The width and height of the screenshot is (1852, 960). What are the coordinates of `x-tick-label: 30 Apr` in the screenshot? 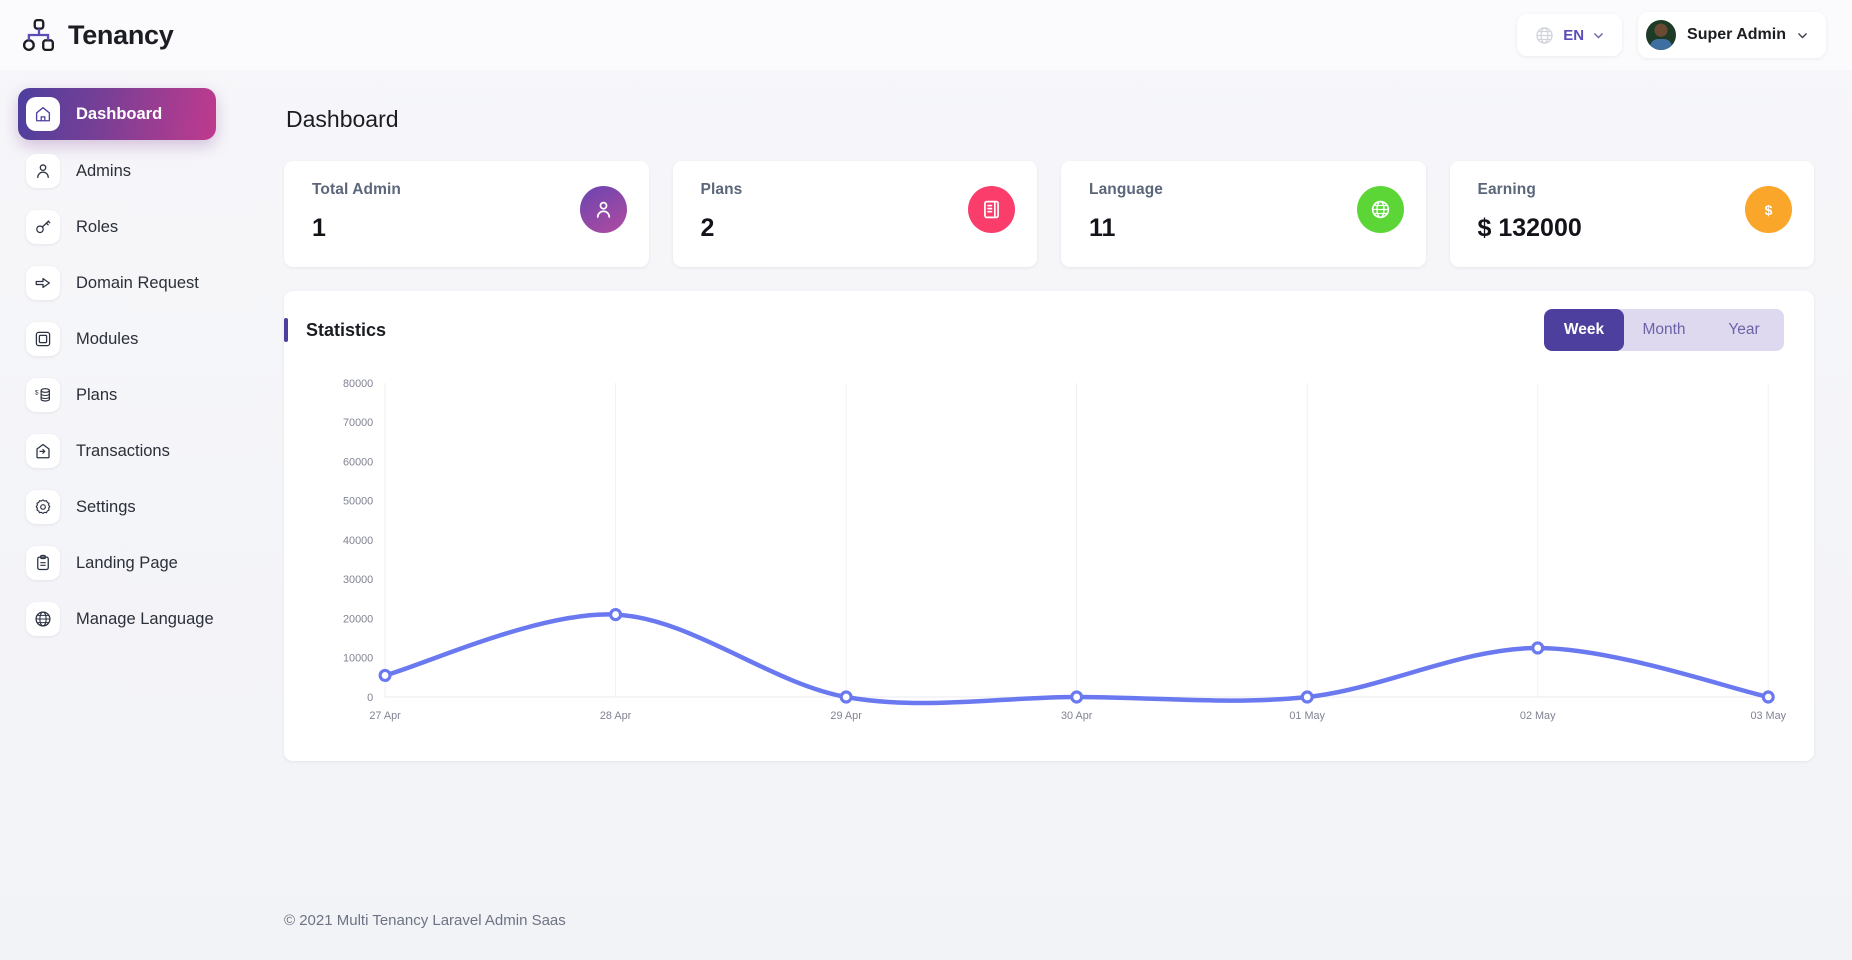 It's located at (1077, 716).